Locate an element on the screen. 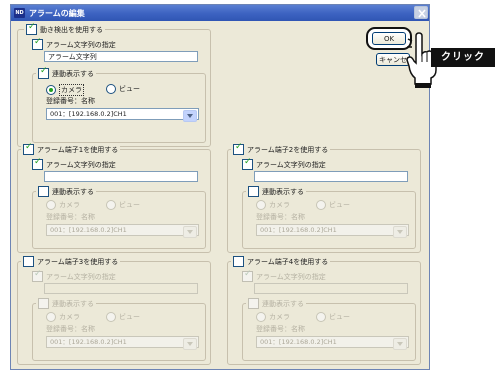 This screenshot has width=495, height=374. alarm-terminal-1-string-input is located at coordinates (121, 176).